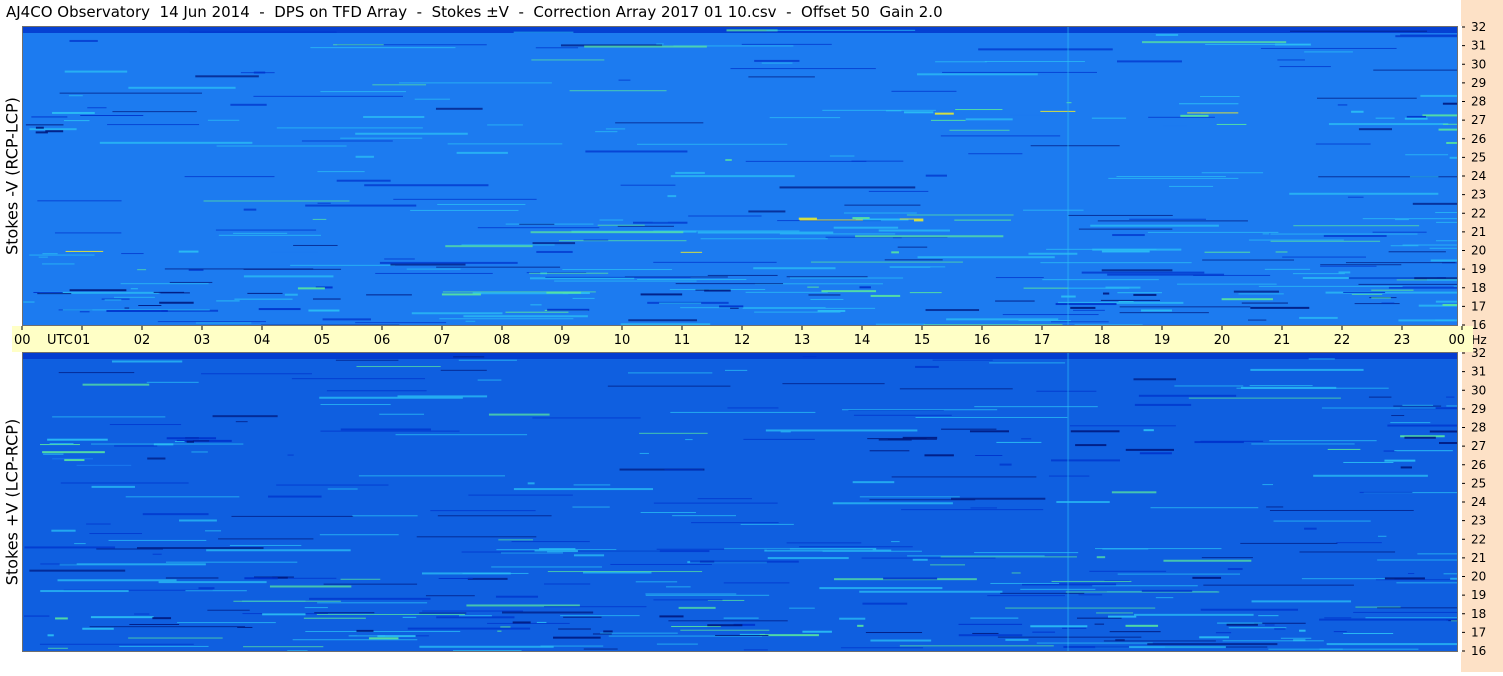 Image resolution: width=1503 pixels, height=676 pixels. I want to click on mhz-tick-label: 31, so click(1478, 46).